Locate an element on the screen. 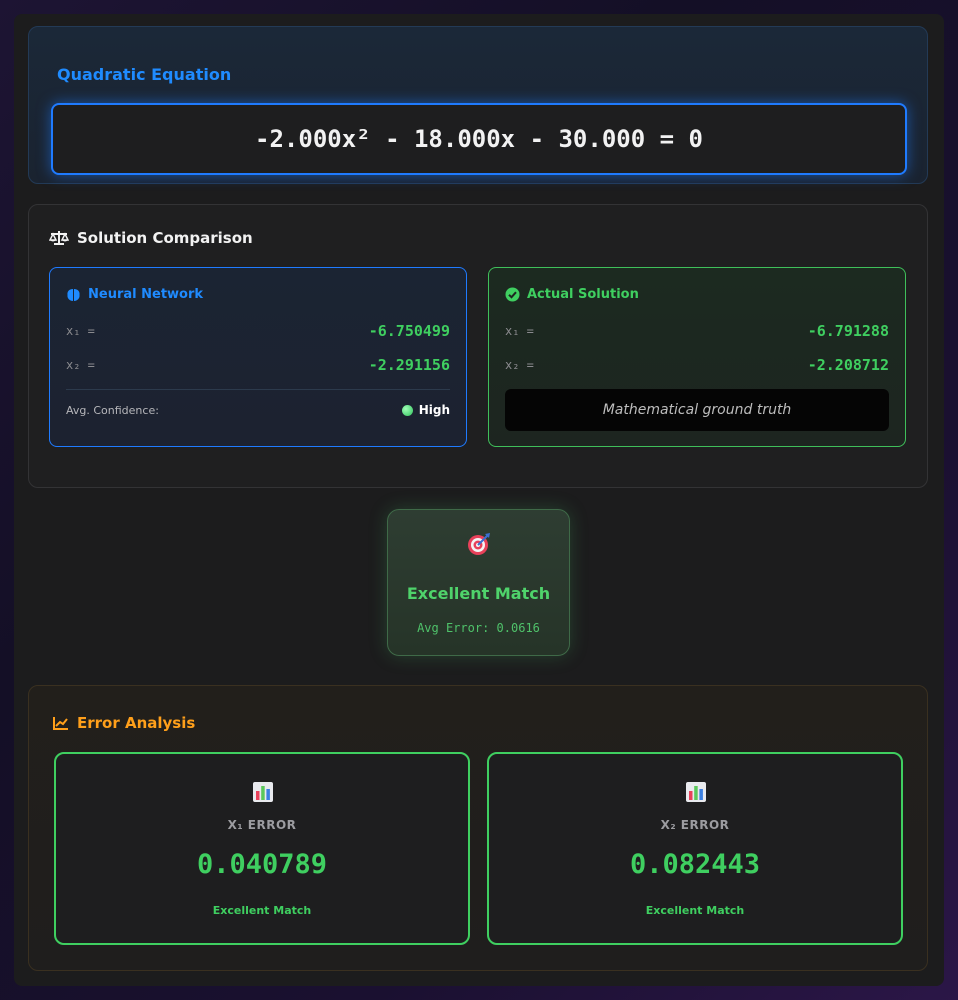 This screenshot has width=958, height=1000. x2-error-value: 0.082443 is located at coordinates (695, 864).